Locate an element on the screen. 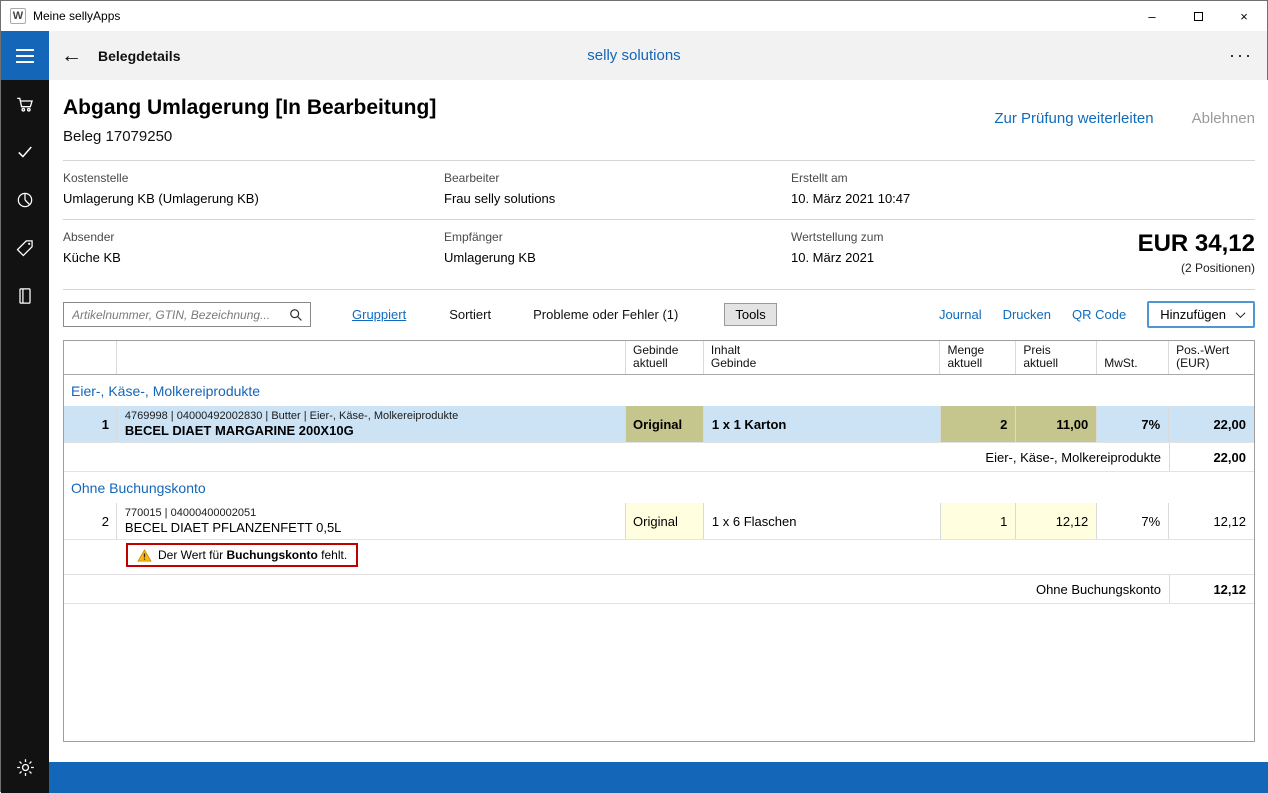 The height and width of the screenshot is (793, 1268). journal-link: Journal is located at coordinates (960, 314).